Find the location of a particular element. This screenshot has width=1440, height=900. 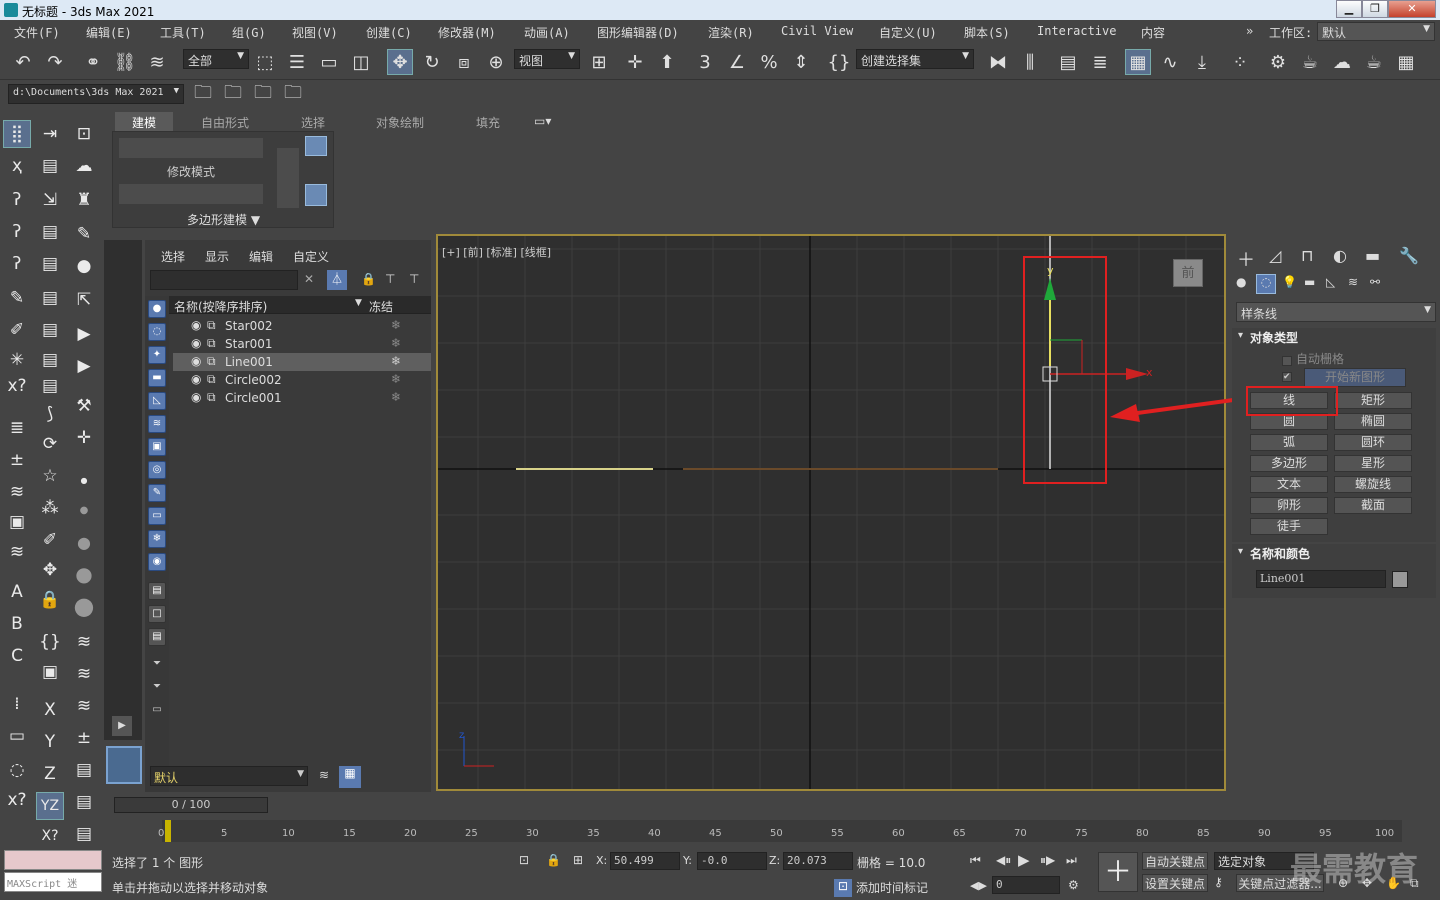

filter-all-icon: ▤ is located at coordinates (157, 591).